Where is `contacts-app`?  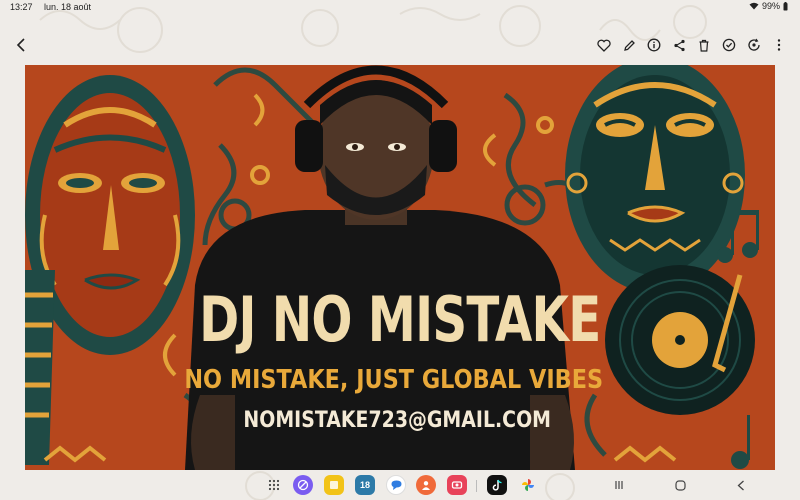
contacts-app is located at coordinates (426, 485).